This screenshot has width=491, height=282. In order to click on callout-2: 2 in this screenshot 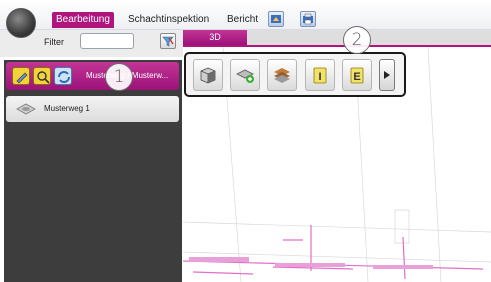, I will do `click(357, 40)`.